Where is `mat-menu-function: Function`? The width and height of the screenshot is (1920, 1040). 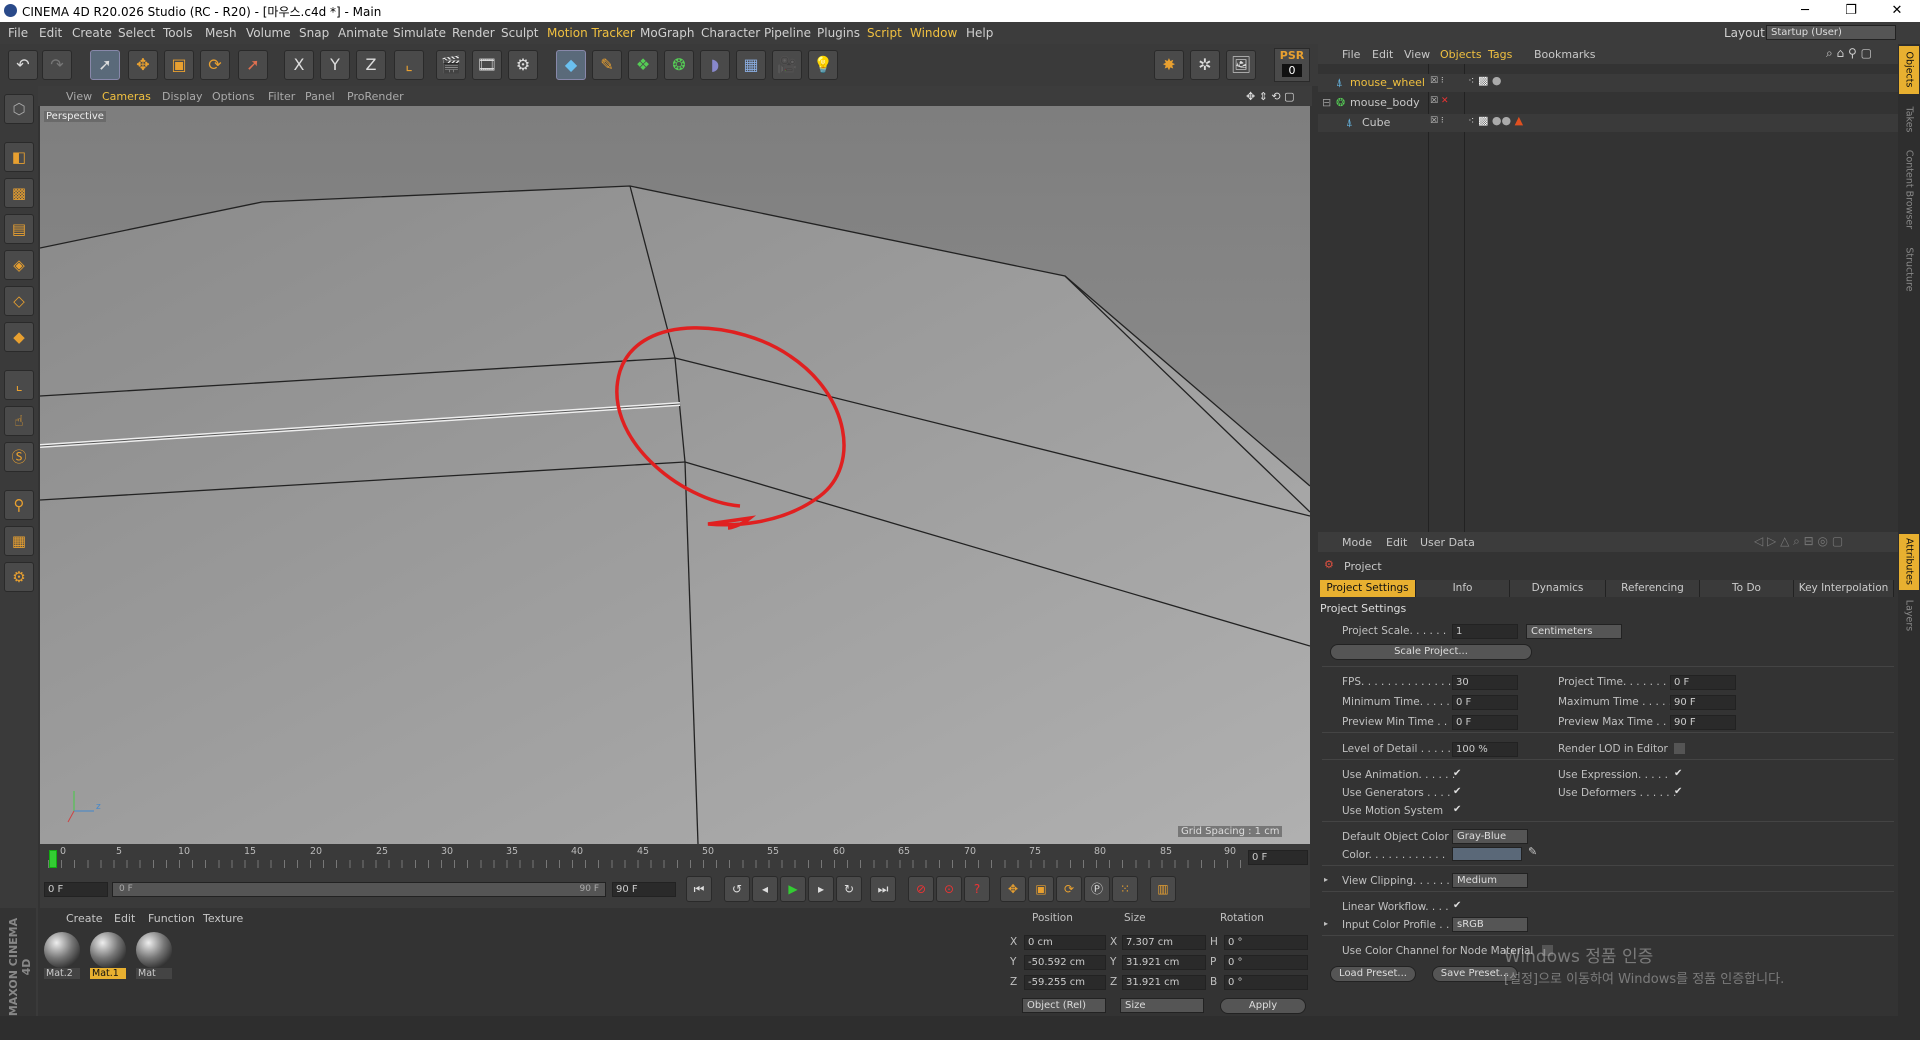
mat-menu-function: Function is located at coordinates (171, 918).